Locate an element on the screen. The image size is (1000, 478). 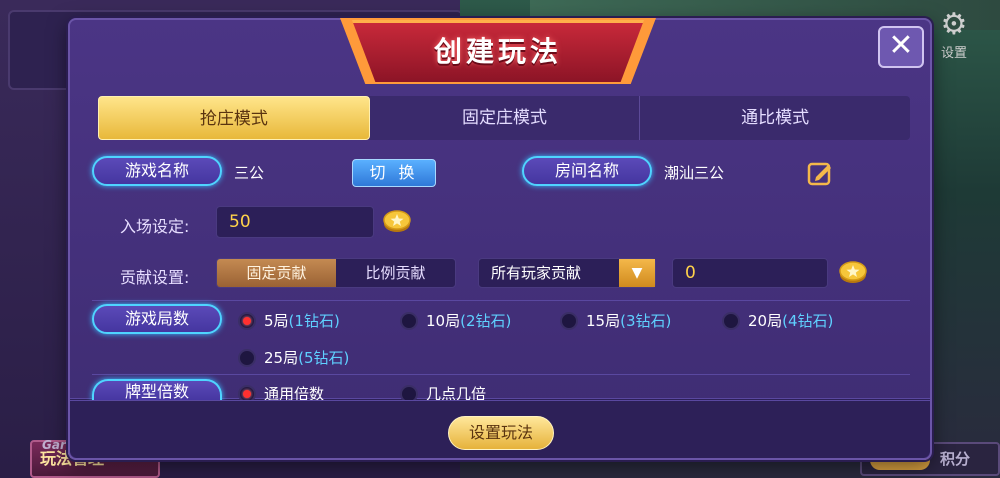
rounds-option-20: 20局 (4钻石) is located at coordinates (777, 320).